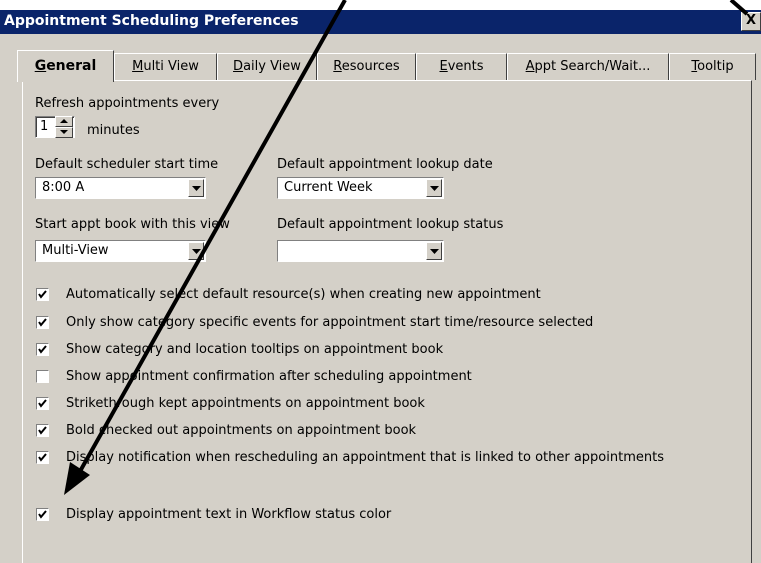 This screenshot has width=761, height=563. What do you see at coordinates (461, 66) in the screenshot?
I see `tab-events: Events` at bounding box center [461, 66].